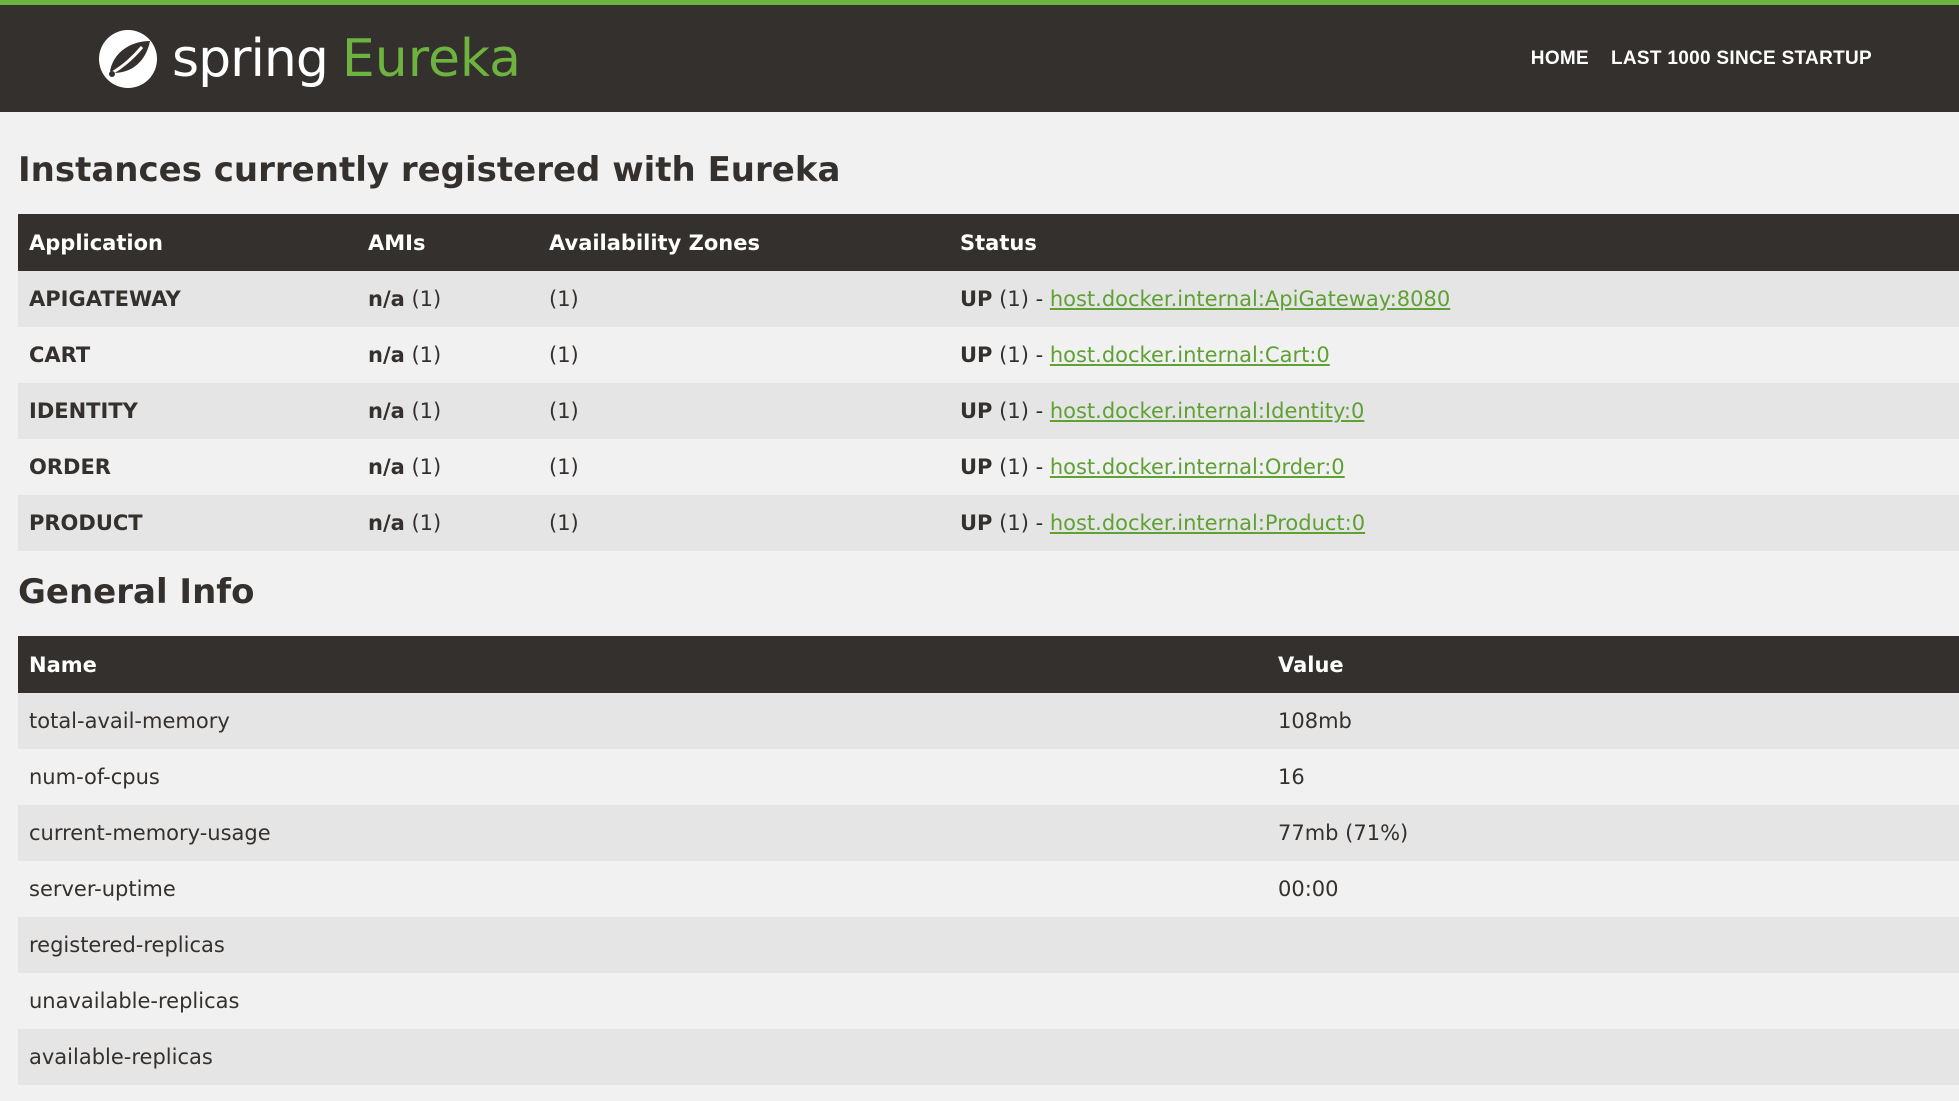 This screenshot has width=1959, height=1101. I want to click on info-value: 77mb (71%), so click(1343, 833).